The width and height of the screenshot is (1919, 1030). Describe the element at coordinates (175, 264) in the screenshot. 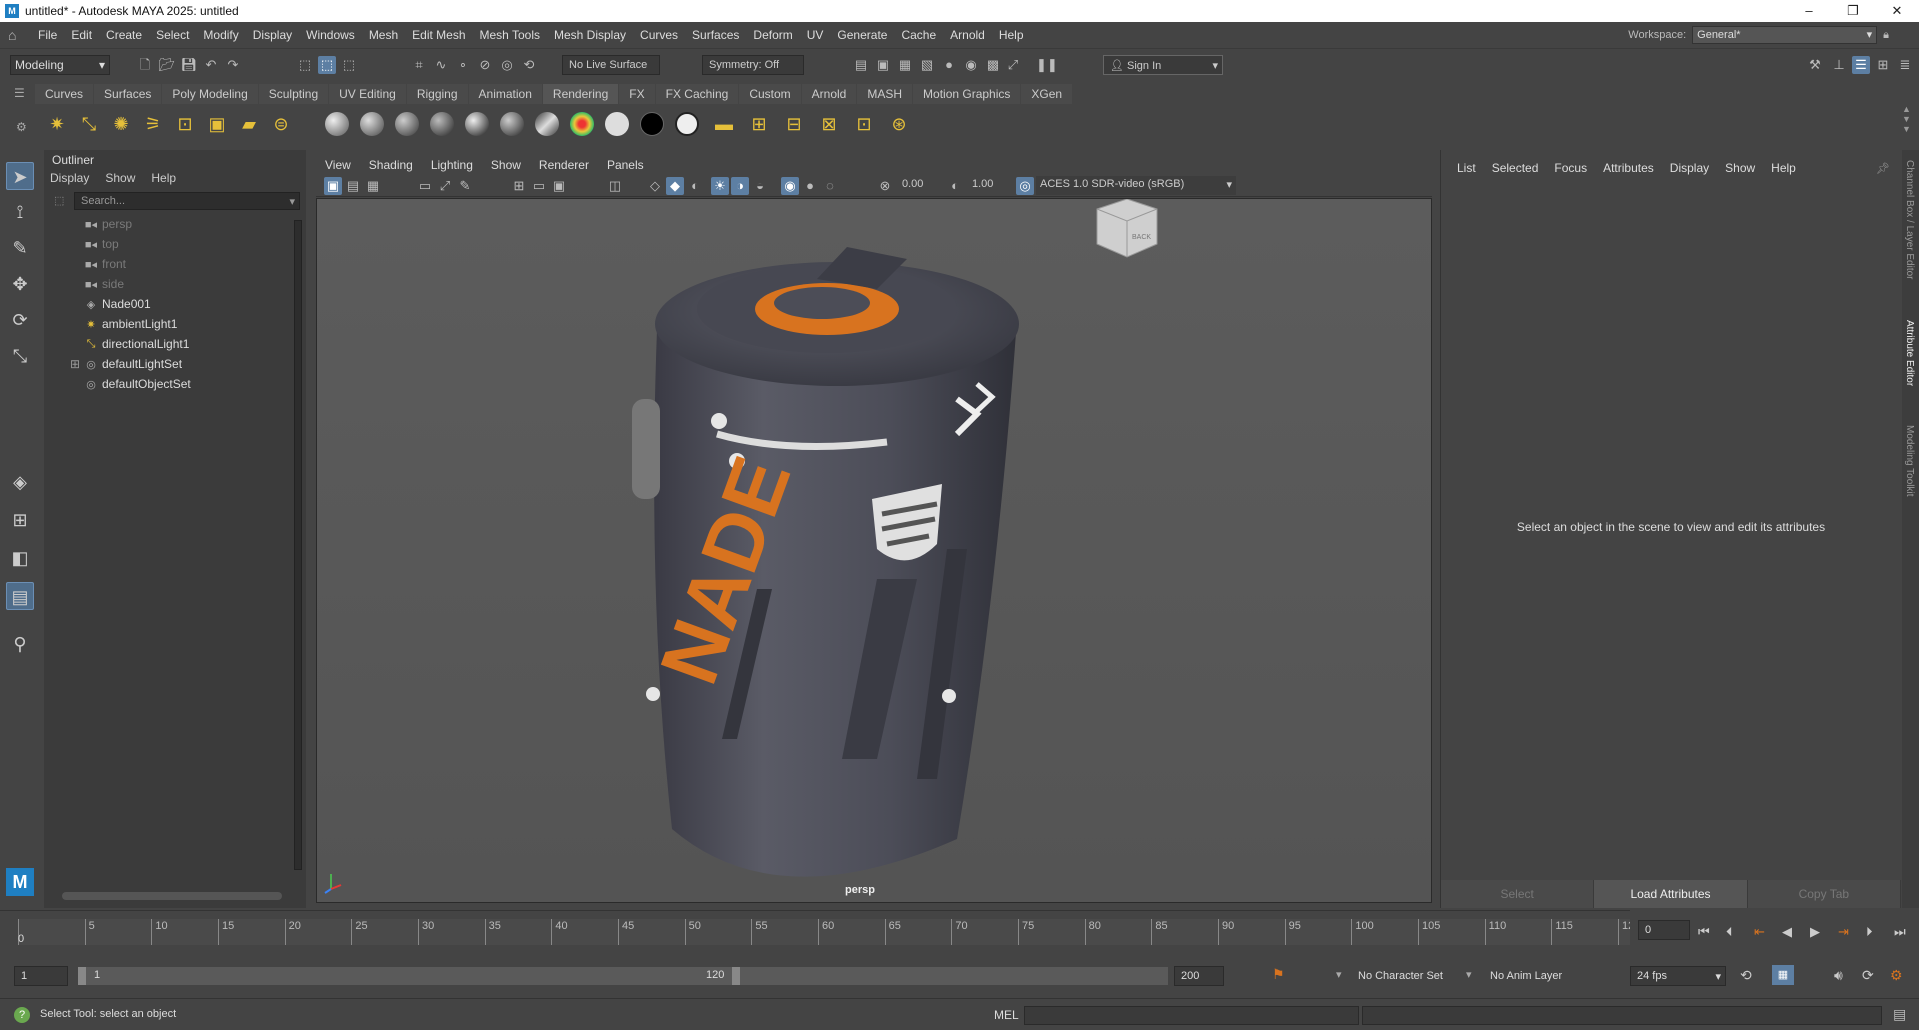

I see `outliner-item-front: ■◂ front` at that location.